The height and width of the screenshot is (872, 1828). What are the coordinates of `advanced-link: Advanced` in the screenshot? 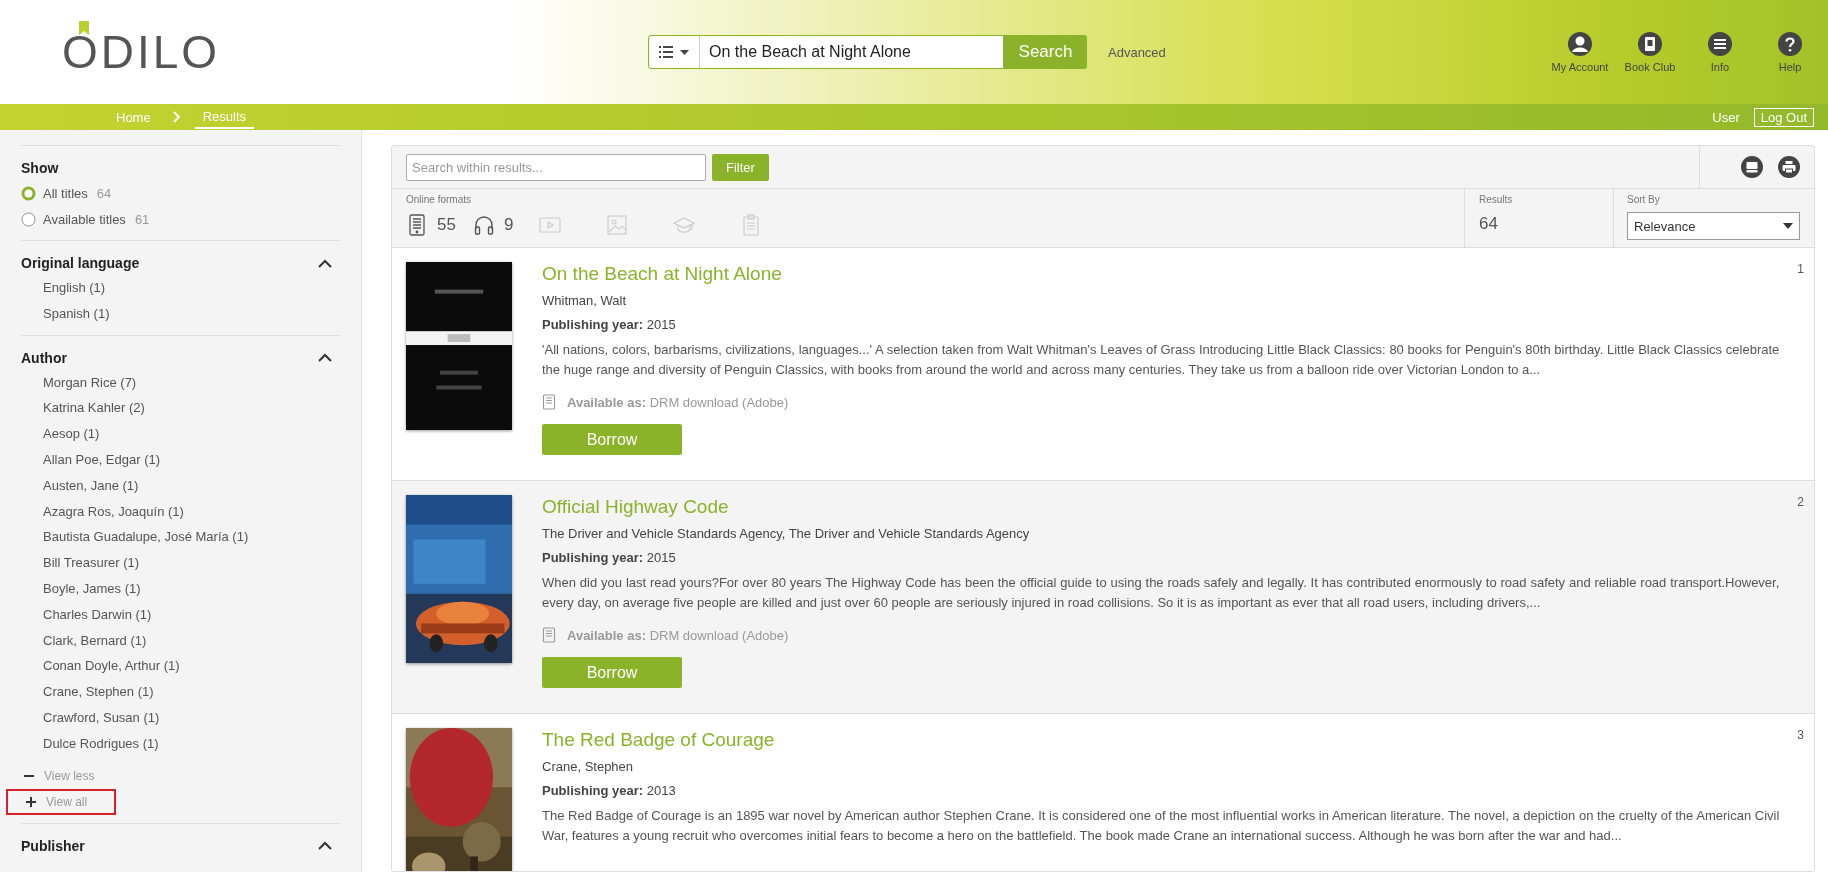 It's located at (1137, 52).